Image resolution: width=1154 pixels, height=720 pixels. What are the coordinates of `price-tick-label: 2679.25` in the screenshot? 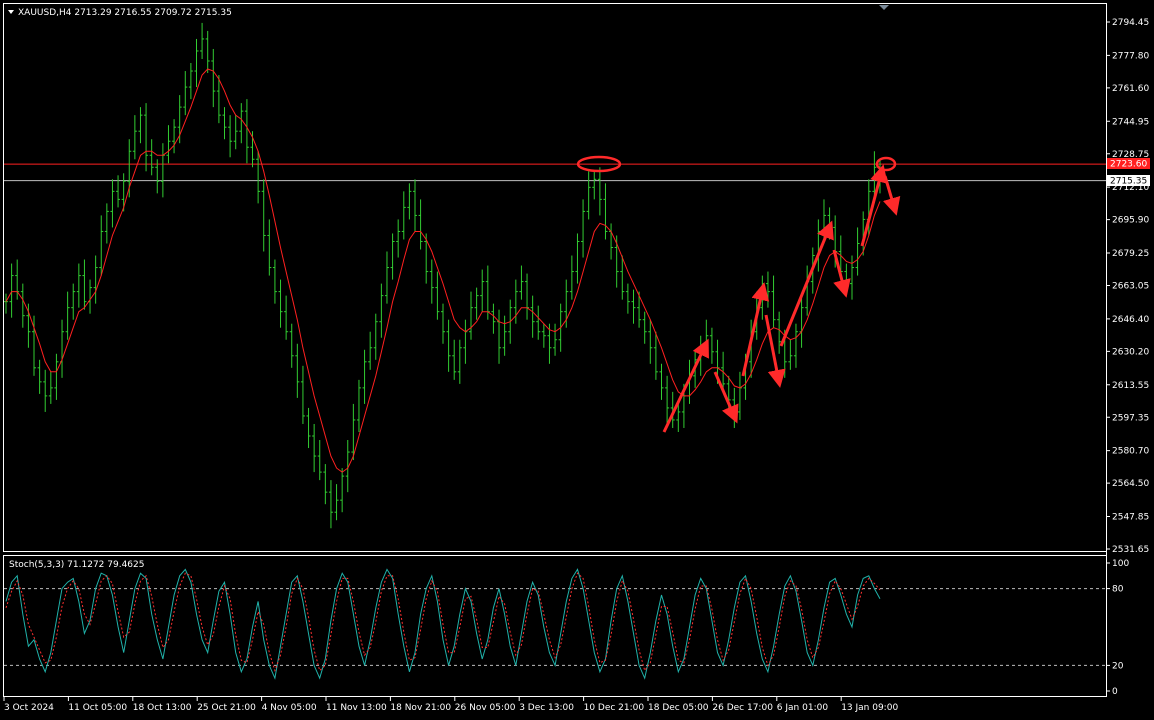 It's located at (1130, 254).